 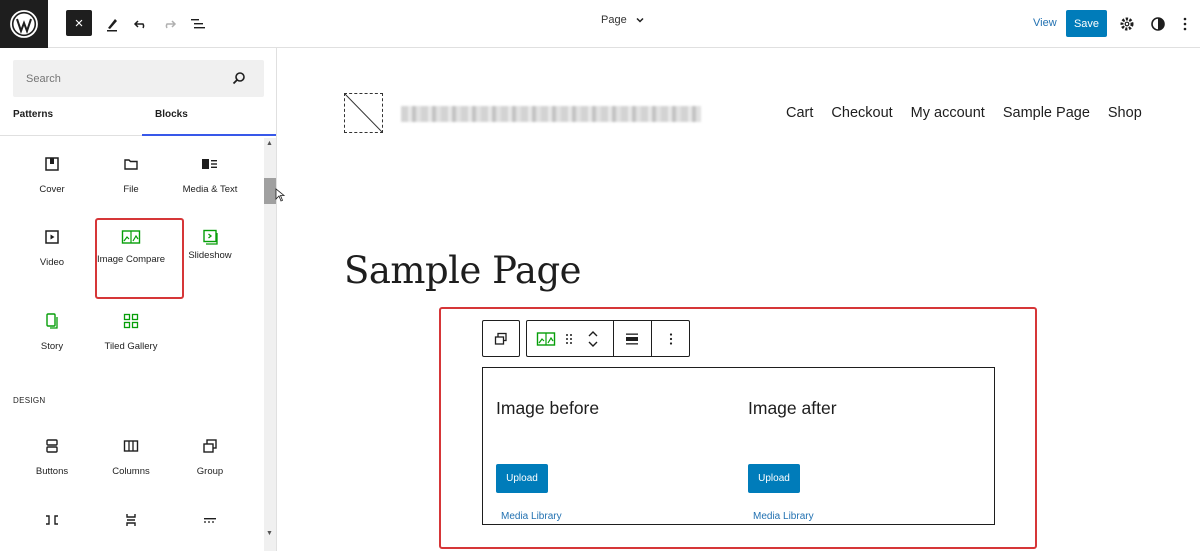 I want to click on styles-button, so click(x=1158, y=24).